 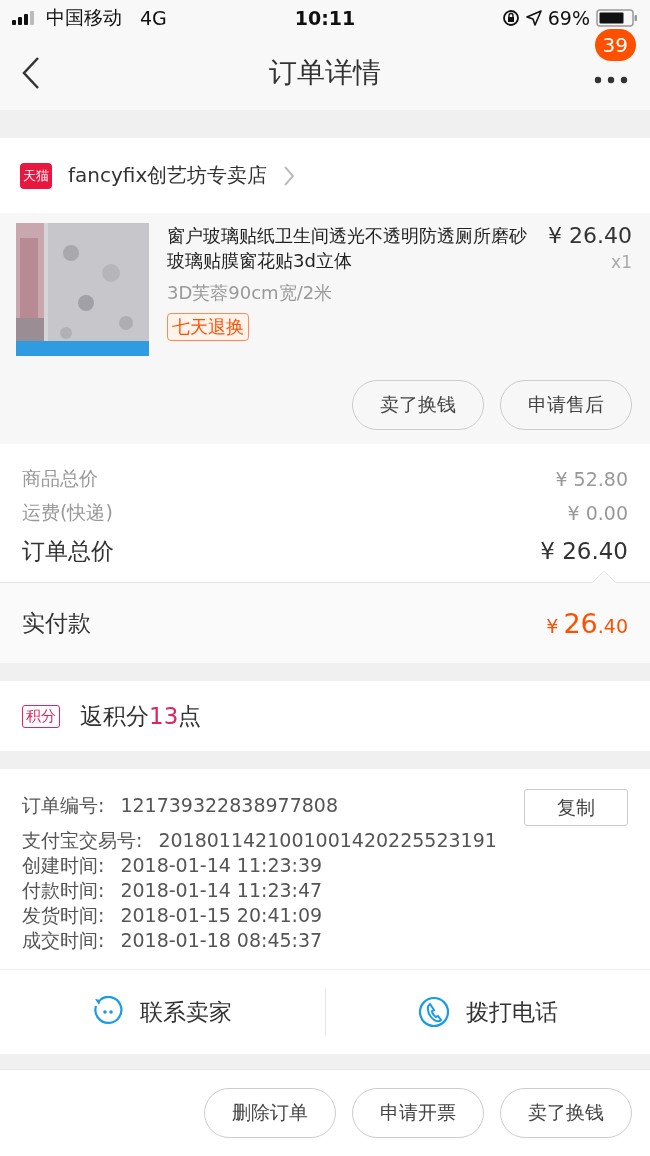 I want to click on total-label: 商品总价, so click(x=60, y=478).